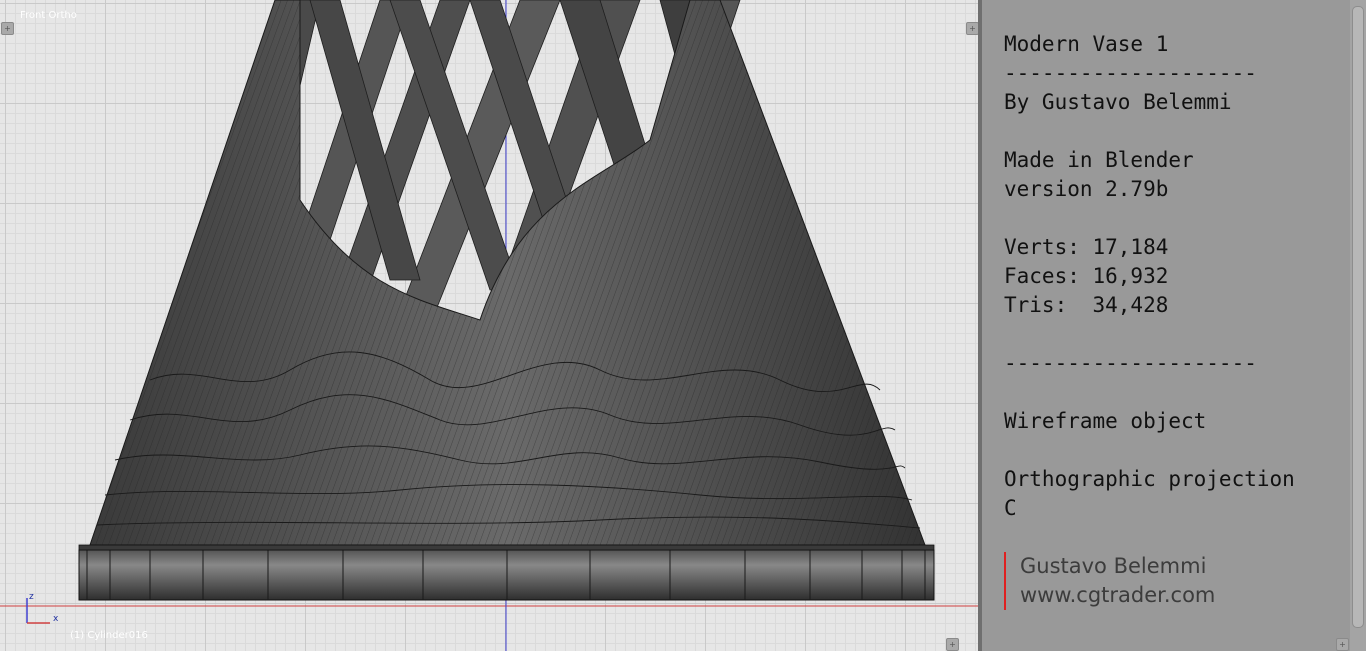 The width and height of the screenshot is (1366, 651). I want to click on watermark: Gustavo Belemmi www.cgtrader.com, so click(1109, 581).